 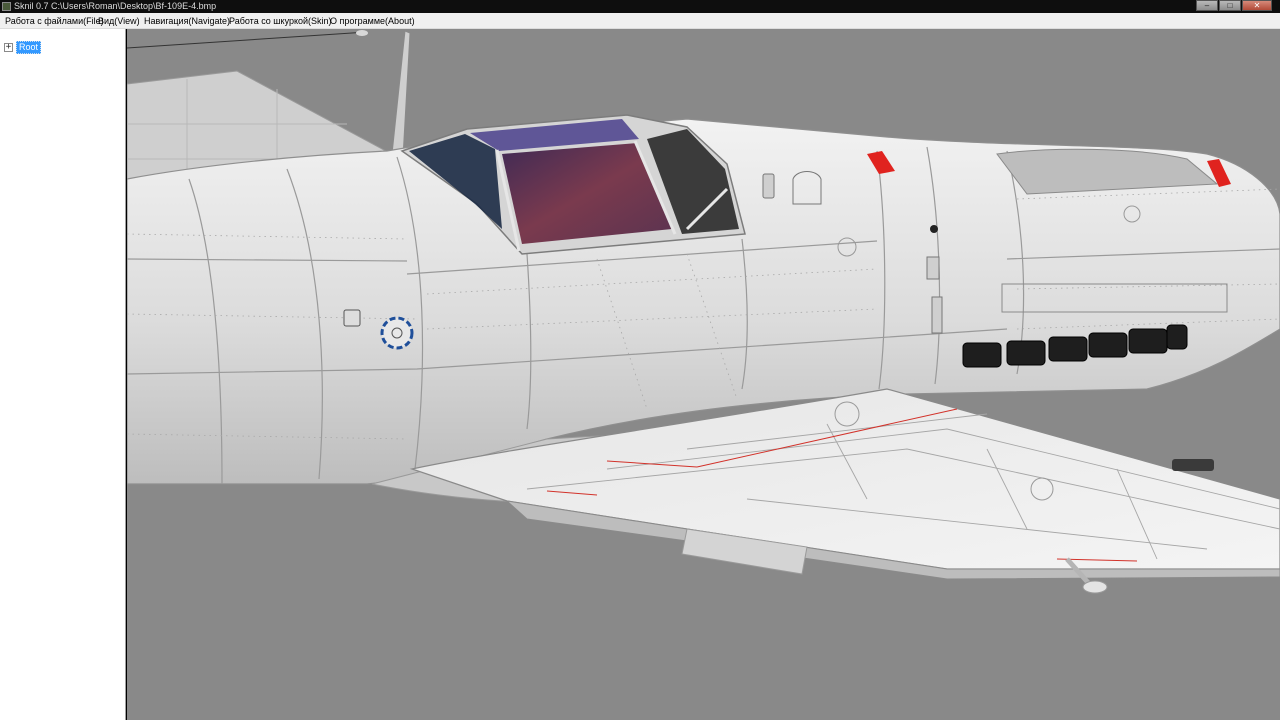 What do you see at coordinates (1207, 5) in the screenshot?
I see `minimize-button: –` at bounding box center [1207, 5].